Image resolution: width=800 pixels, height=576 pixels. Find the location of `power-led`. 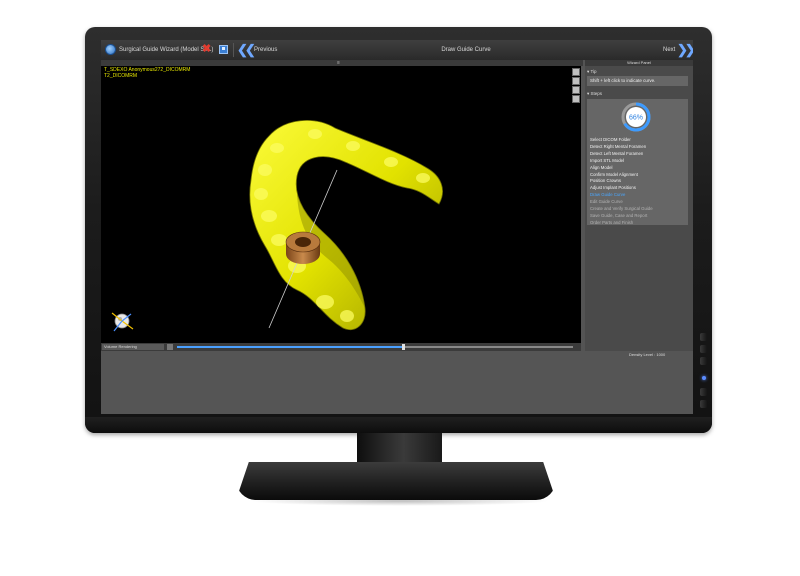

power-led is located at coordinates (704, 378).